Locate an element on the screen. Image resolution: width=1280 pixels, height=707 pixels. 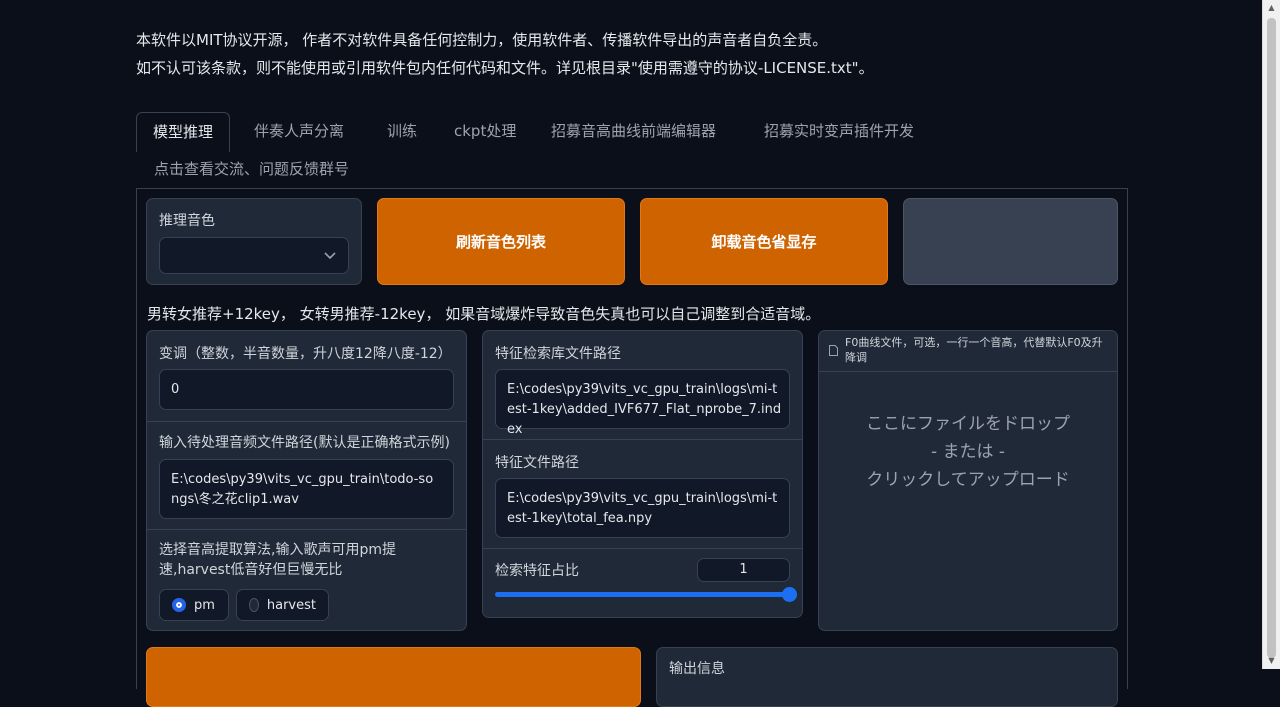
tab-community: 点击查看交流、问题反馈群号 is located at coordinates (251, 169).